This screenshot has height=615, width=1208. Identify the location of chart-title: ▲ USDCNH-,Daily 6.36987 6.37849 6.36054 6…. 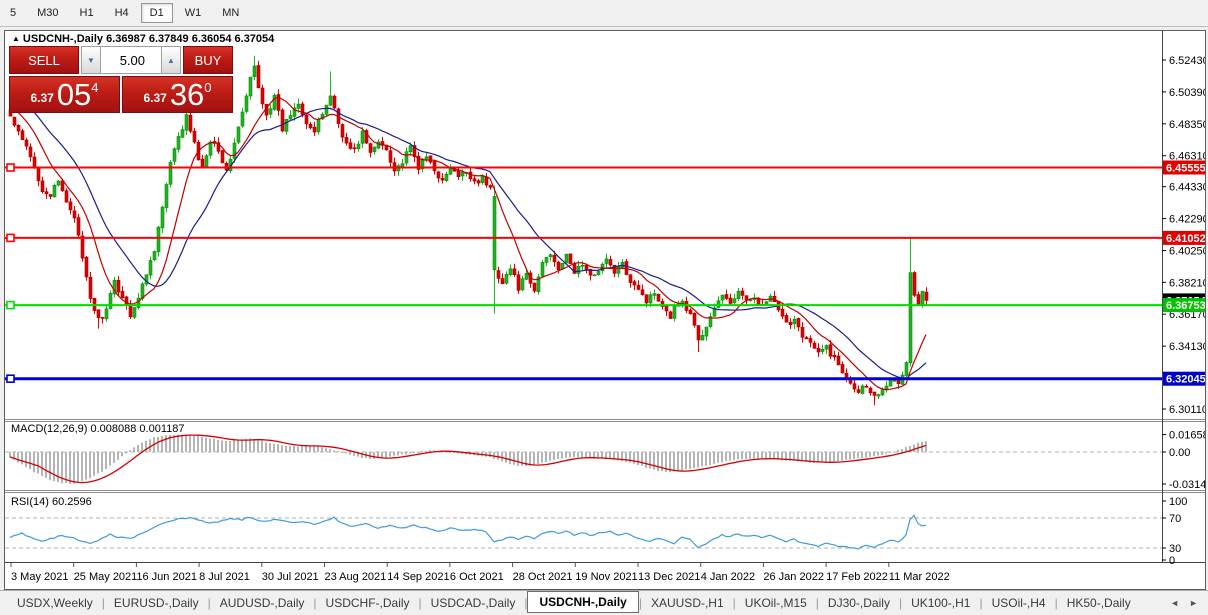
(143, 39).